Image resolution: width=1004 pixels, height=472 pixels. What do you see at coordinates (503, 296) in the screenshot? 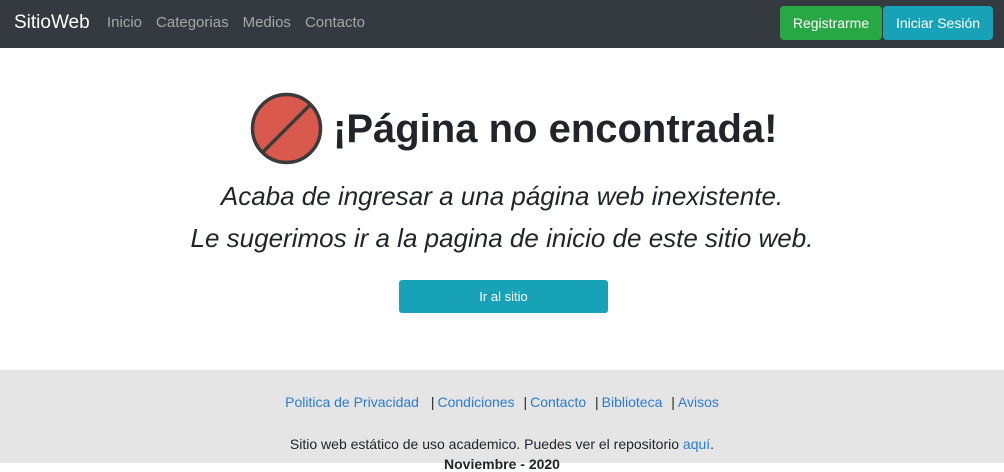
I see `go-to-site-button: Ir al sitio` at bounding box center [503, 296].